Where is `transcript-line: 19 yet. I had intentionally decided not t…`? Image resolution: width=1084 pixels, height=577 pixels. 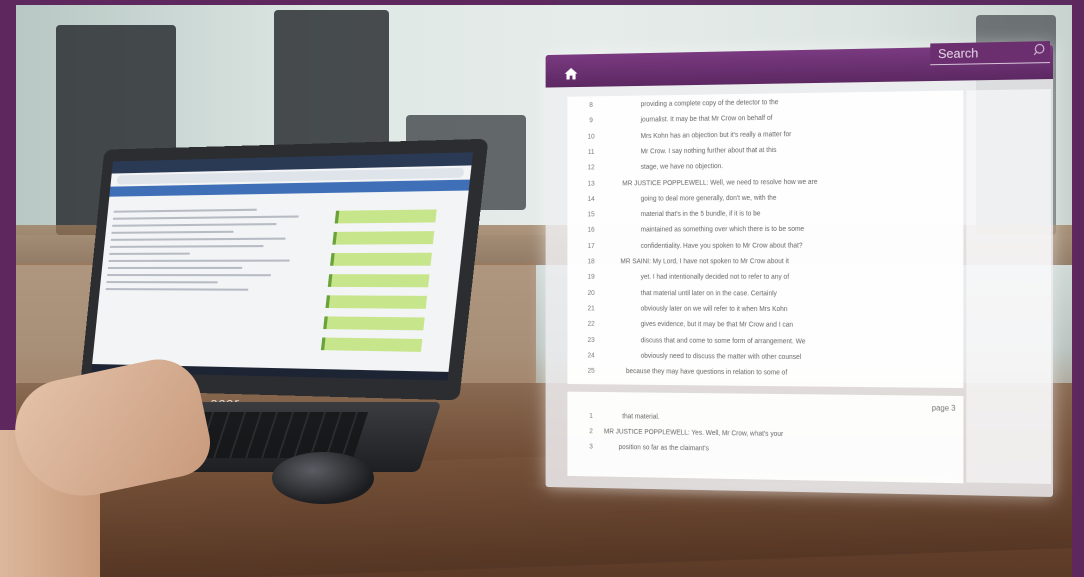 transcript-line: 19 yet. I had intentionally decided not t… is located at coordinates (765, 281).